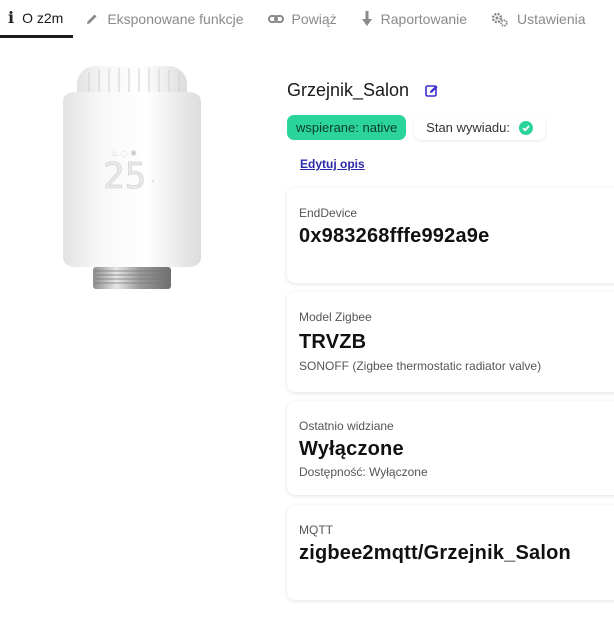  Describe the element at coordinates (314, 19) in the screenshot. I see `tab-bind-label: Powiąż` at that location.